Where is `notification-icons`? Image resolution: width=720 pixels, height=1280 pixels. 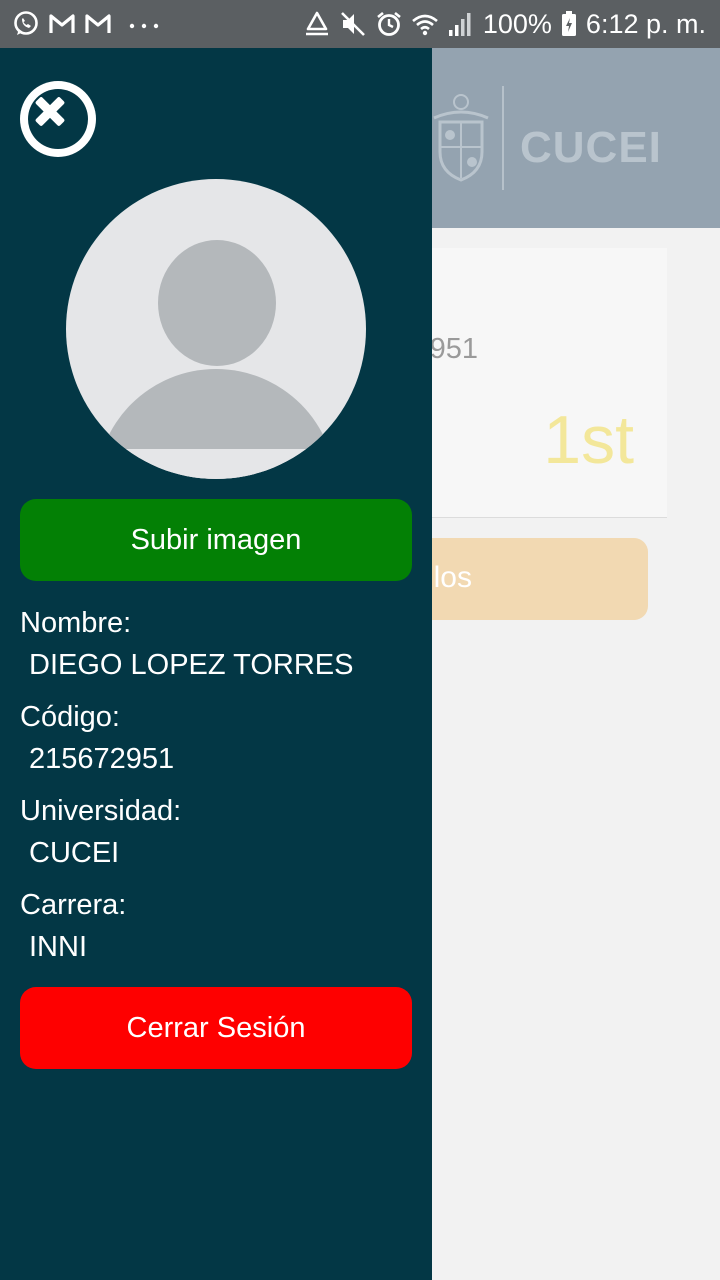 notification-icons is located at coordinates (87, 24).